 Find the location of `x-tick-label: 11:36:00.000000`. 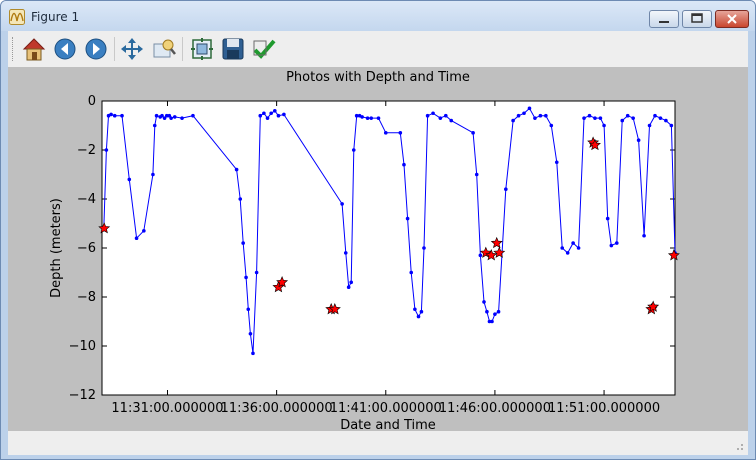

x-tick-label: 11:36:00.000000 is located at coordinates (277, 408).